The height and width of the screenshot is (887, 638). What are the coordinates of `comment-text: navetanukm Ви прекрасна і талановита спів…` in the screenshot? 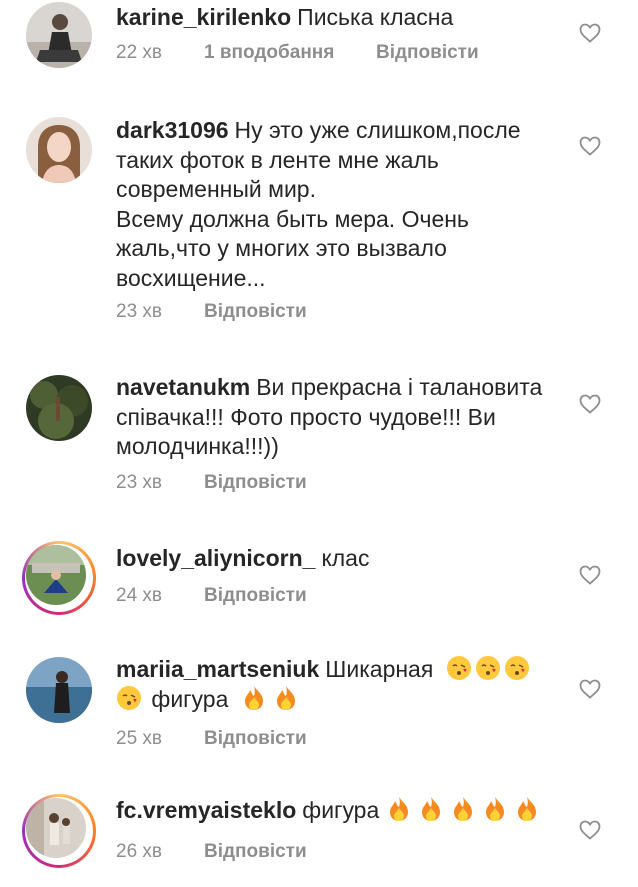 It's located at (336, 417).